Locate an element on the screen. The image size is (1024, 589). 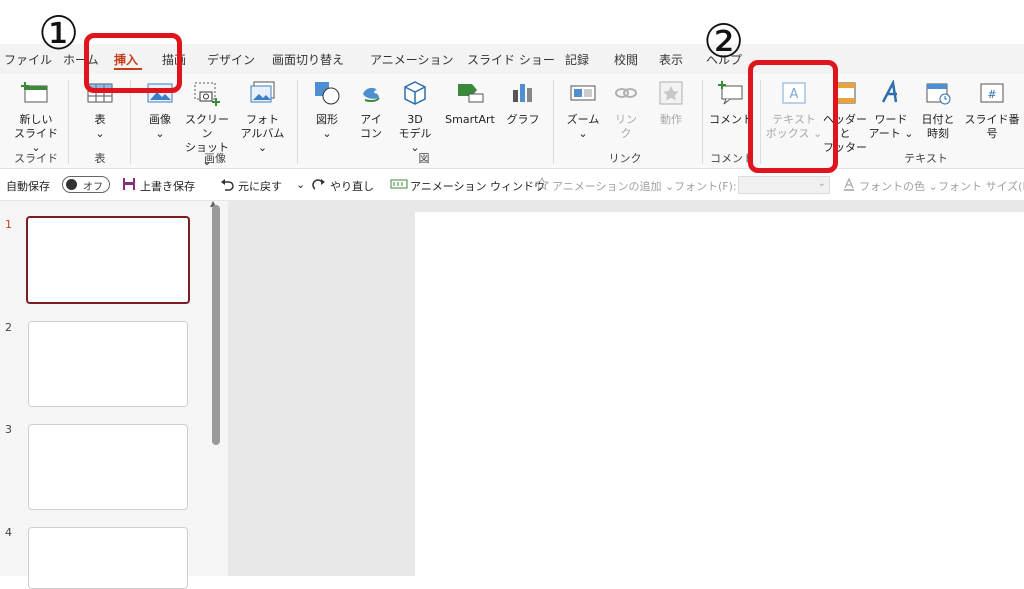
chart-label: グラフ is located at coordinates (523, 119).